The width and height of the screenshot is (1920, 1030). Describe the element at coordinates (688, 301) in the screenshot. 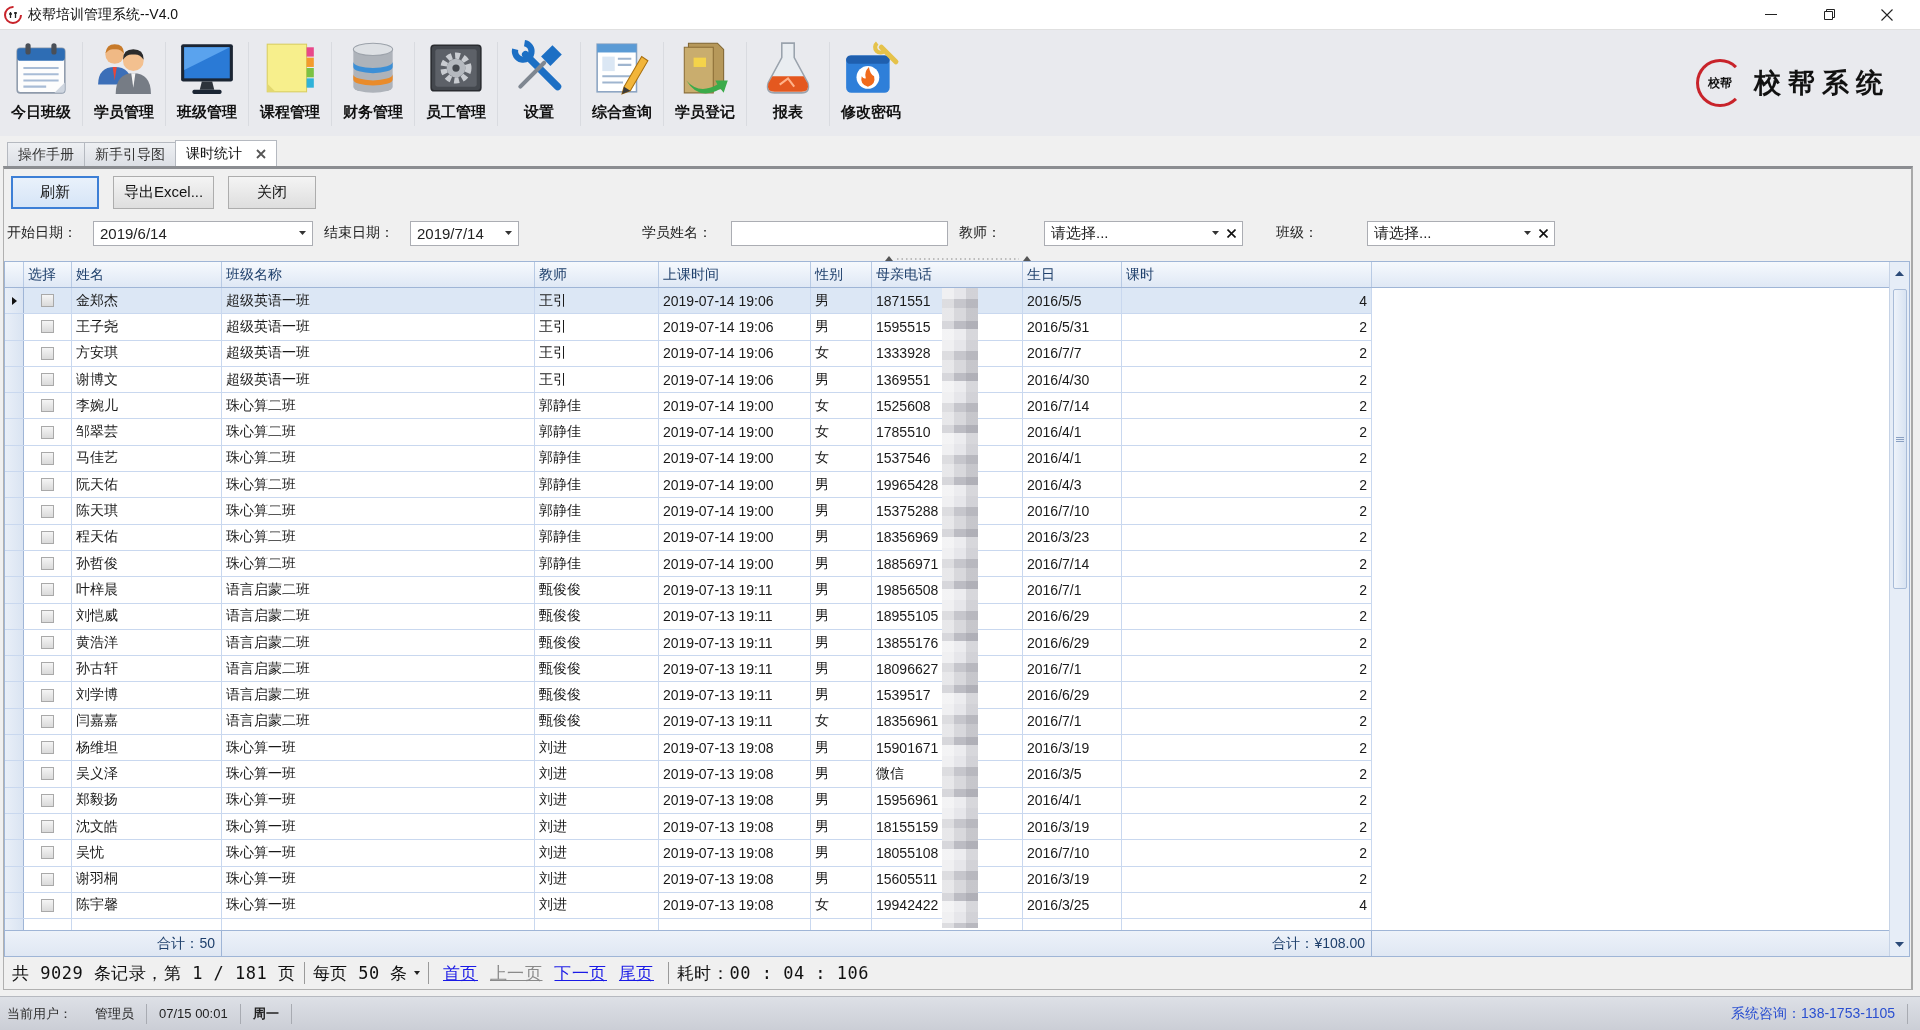

I see `table-row: 金郑杰 超级英语一班 王引 2019-07-14 19:06 男 1871551 2016/5/5 4` at that location.